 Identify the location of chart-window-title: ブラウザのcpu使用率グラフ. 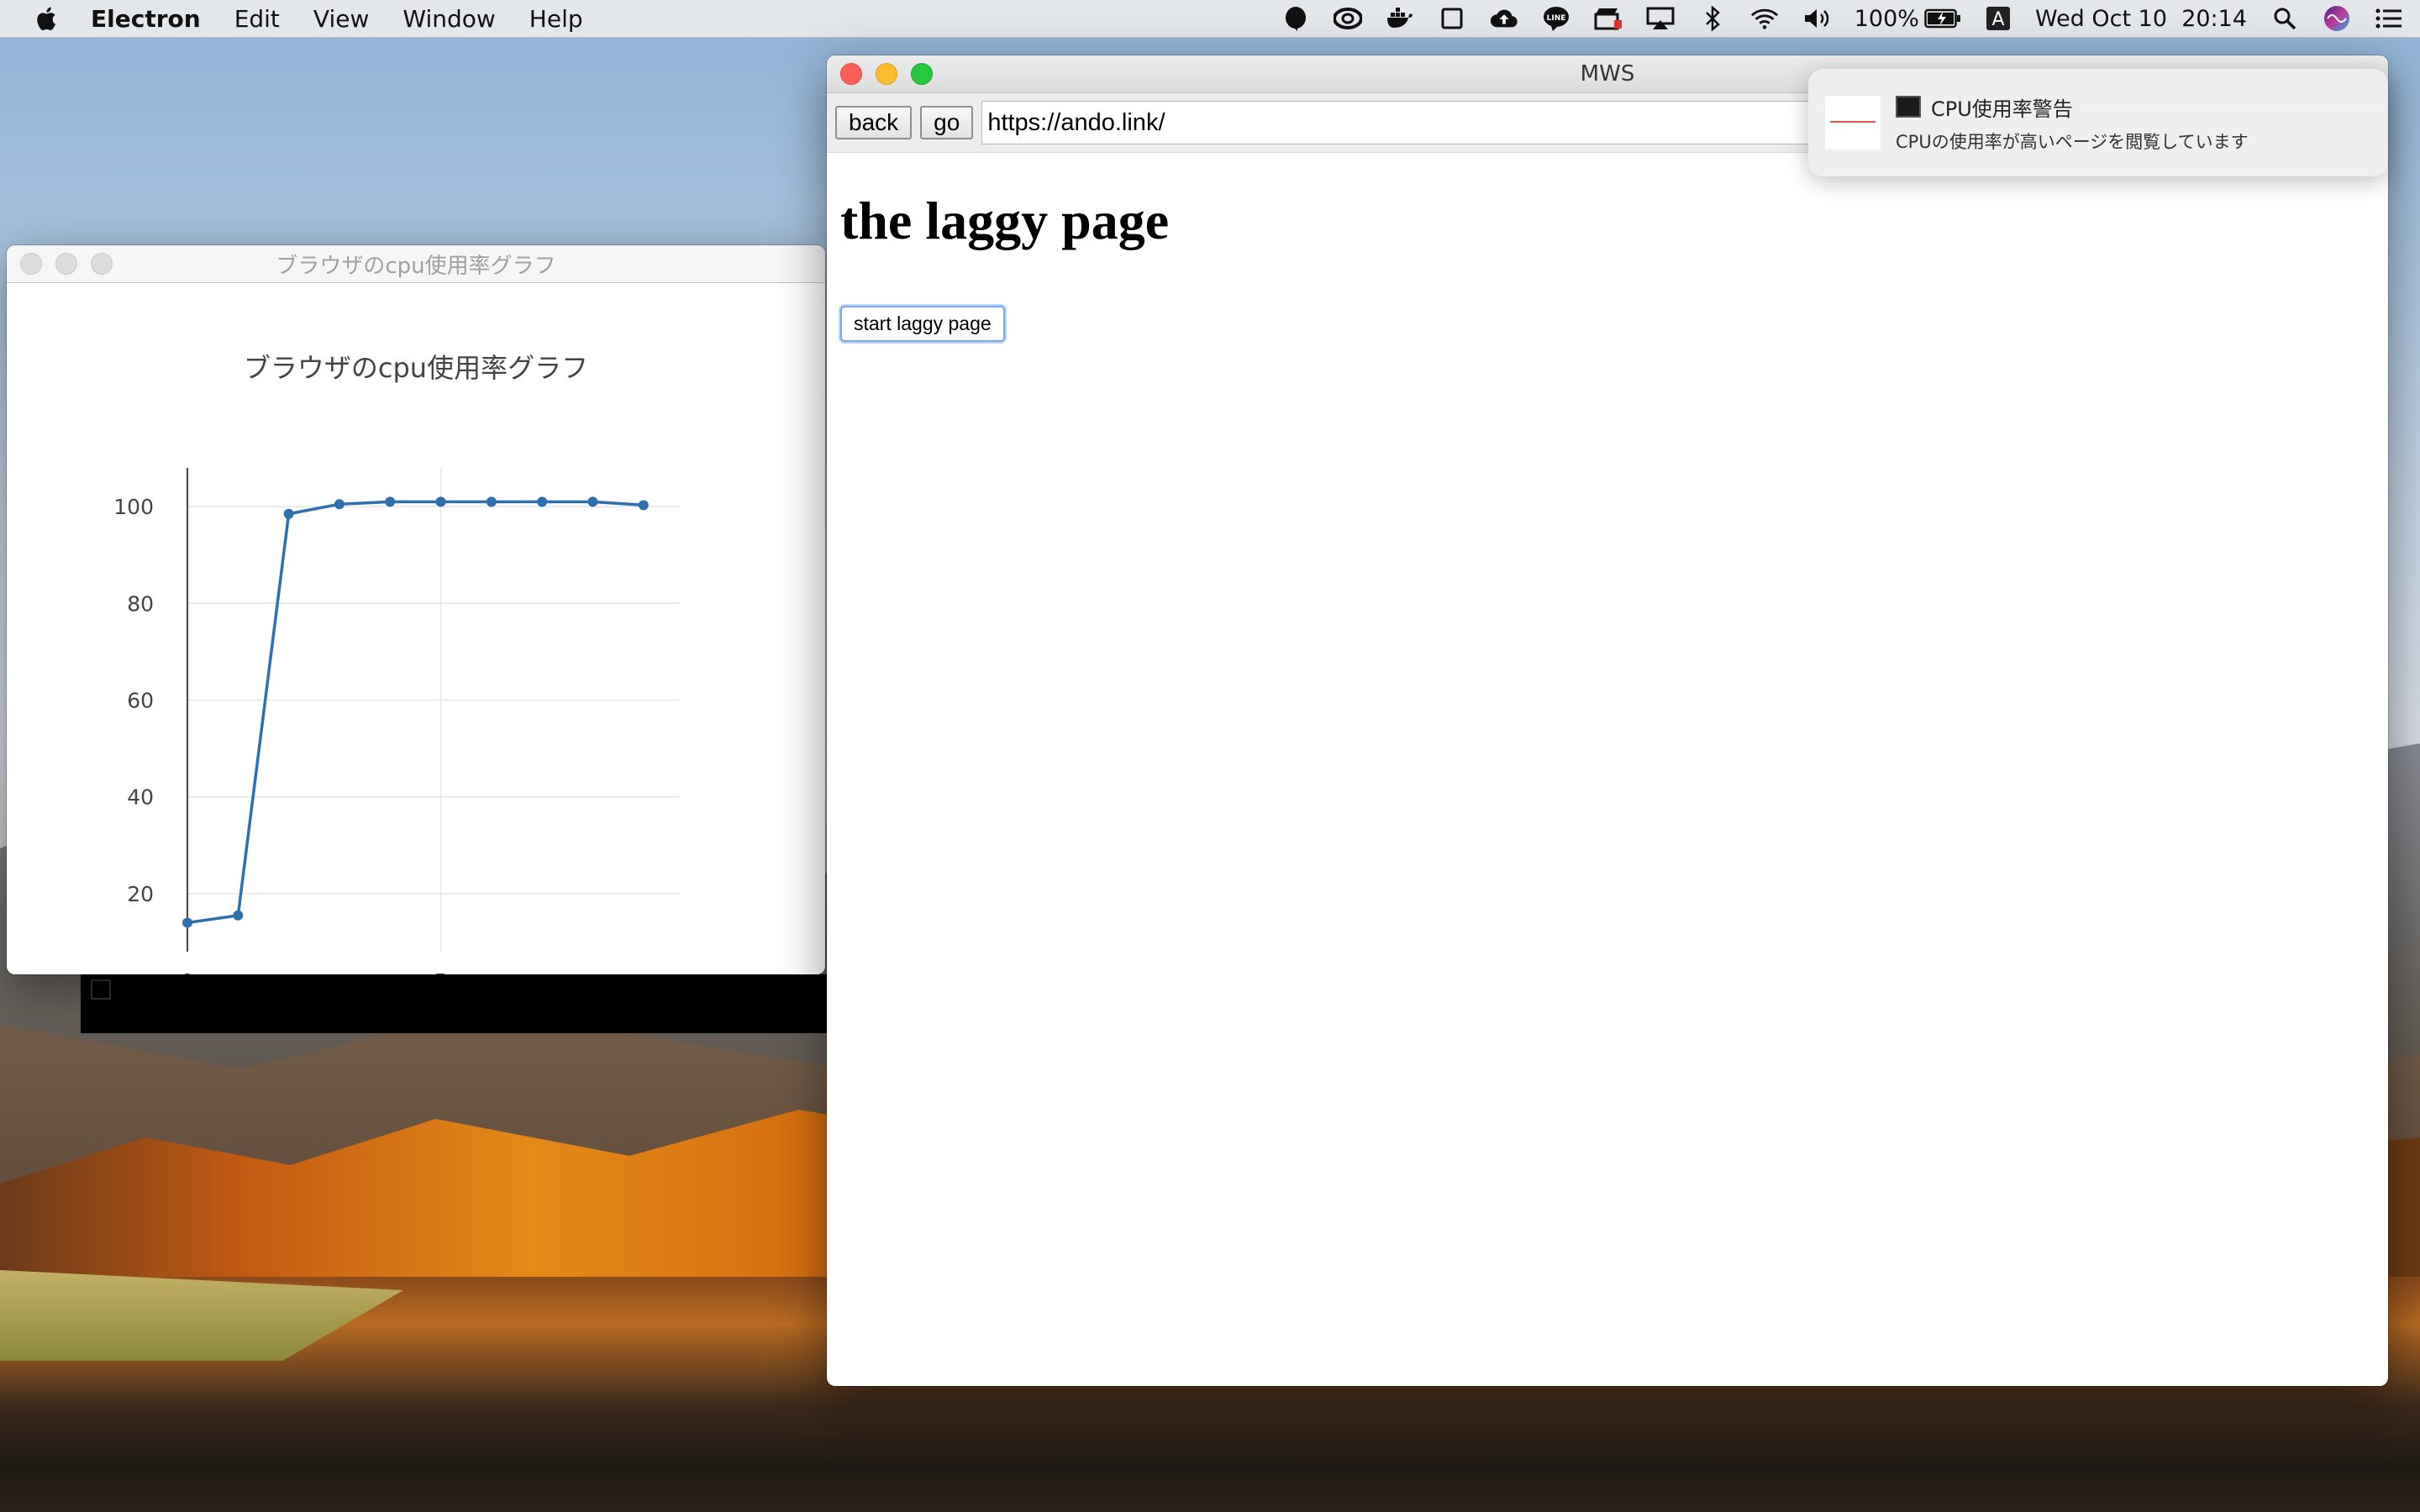
(416, 266).